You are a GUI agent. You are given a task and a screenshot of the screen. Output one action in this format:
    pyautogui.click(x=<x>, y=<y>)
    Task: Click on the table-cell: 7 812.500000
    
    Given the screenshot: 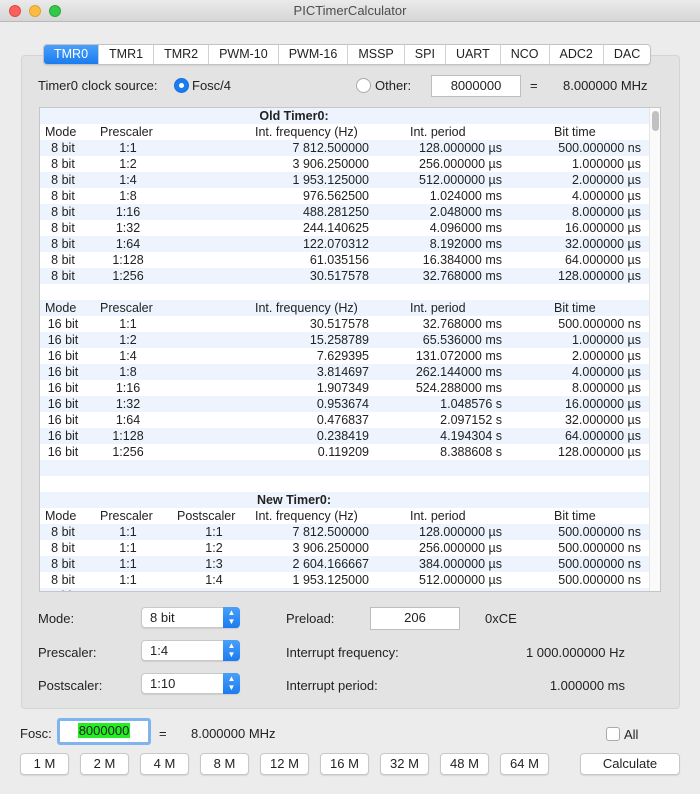 What is the action you would take?
    pyautogui.click(x=330, y=532)
    